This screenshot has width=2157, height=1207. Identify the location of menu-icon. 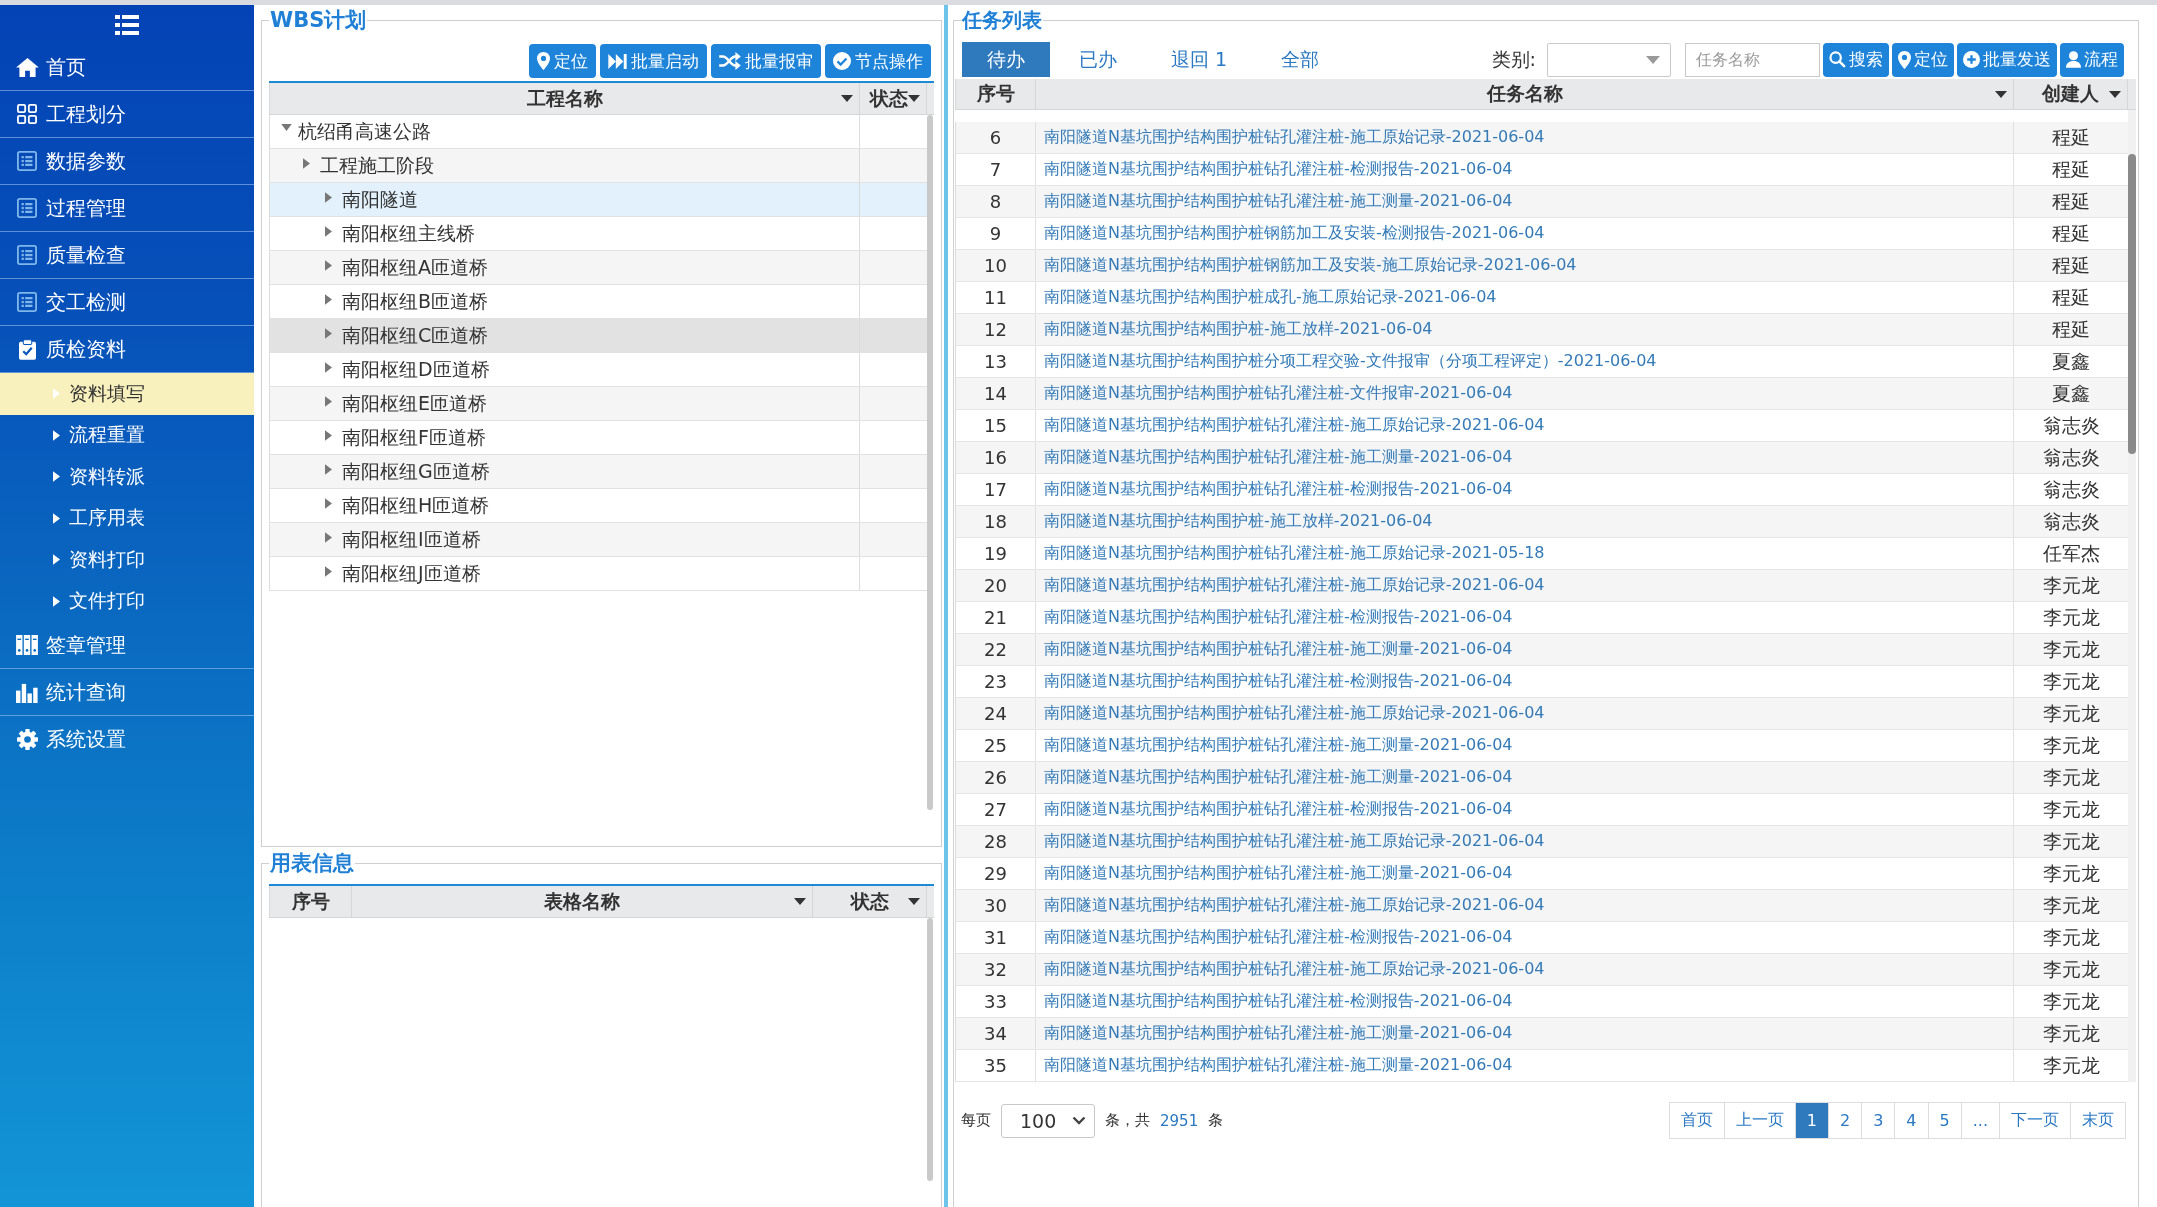
(127, 24).